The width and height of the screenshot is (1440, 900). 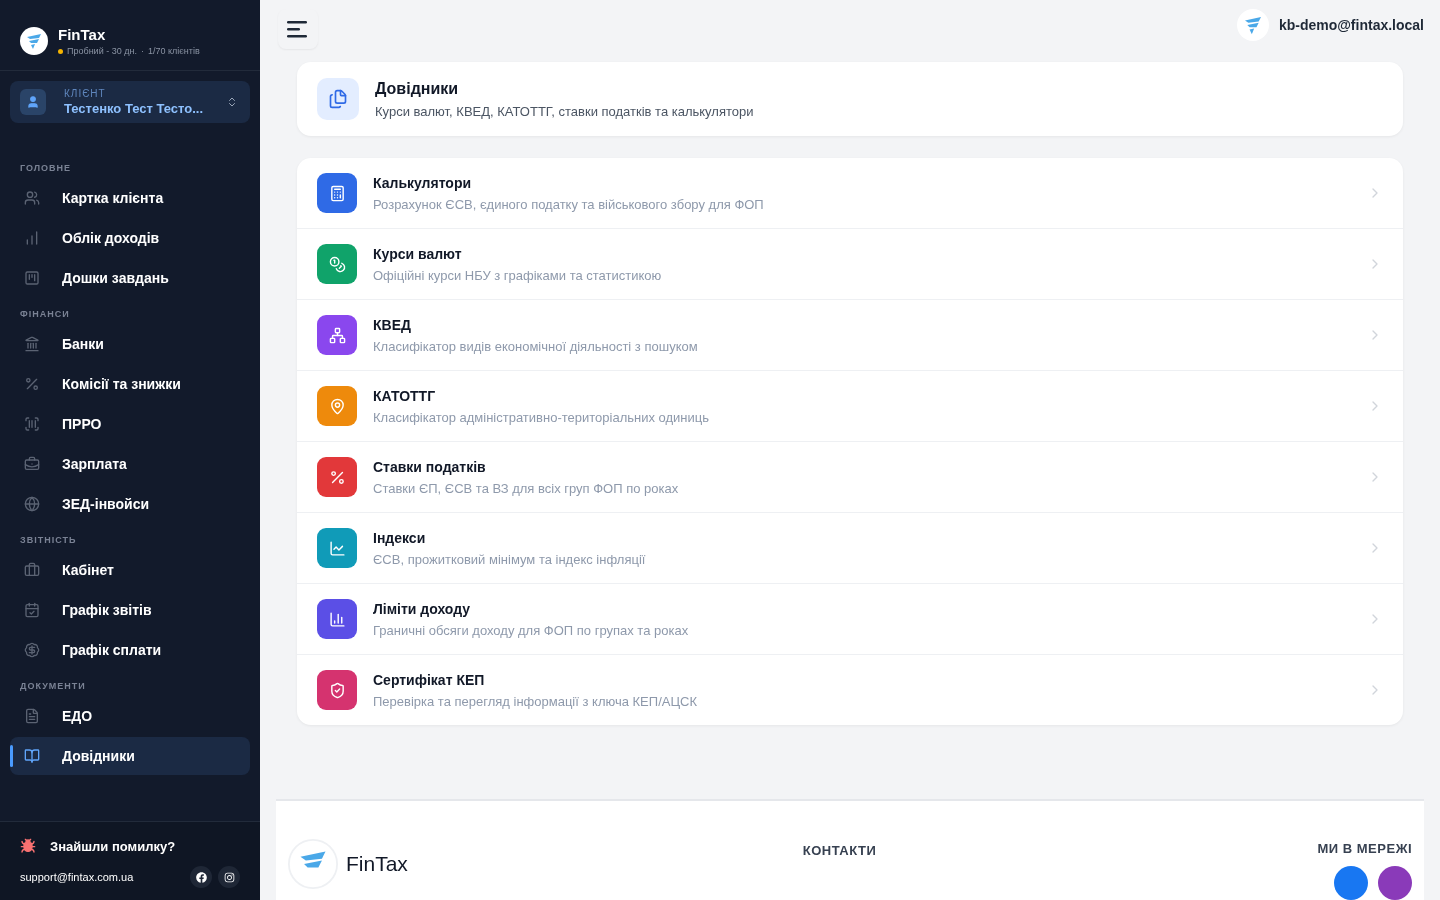 I want to click on item-description: Граничні обсяги доходу для ФОП по групах та роках, so click(x=531, y=630).